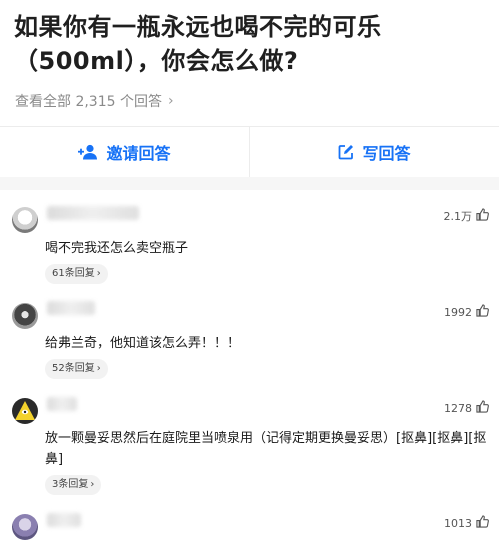 Image resolution: width=499 pixels, height=540 pixels. Describe the element at coordinates (386, 153) in the screenshot. I see `write-answer-label: 写回答` at that location.